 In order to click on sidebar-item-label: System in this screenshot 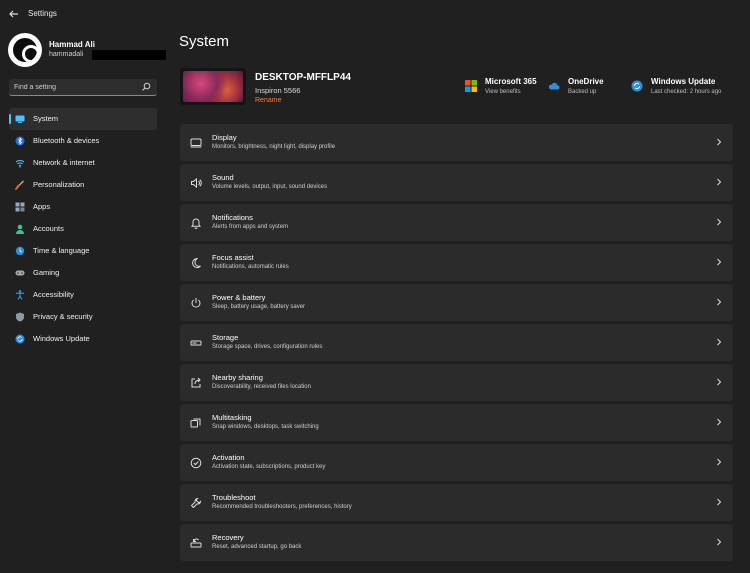, I will do `click(46, 118)`.